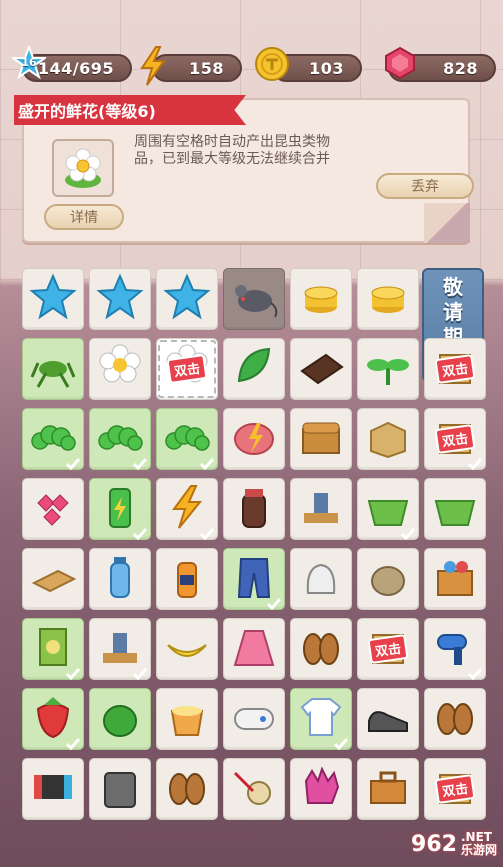  I want to click on sack-icon, so click(388, 579).